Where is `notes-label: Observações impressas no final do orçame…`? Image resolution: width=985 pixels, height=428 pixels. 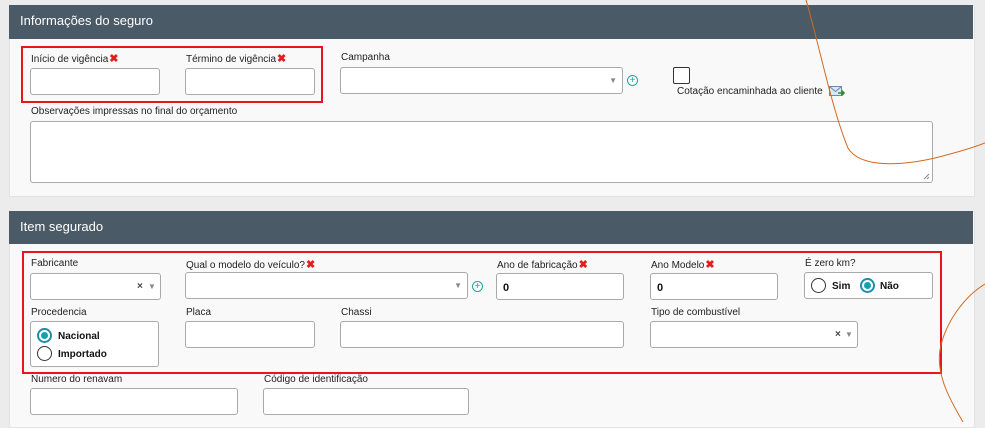 notes-label: Observações impressas no final do orçame… is located at coordinates (134, 111).